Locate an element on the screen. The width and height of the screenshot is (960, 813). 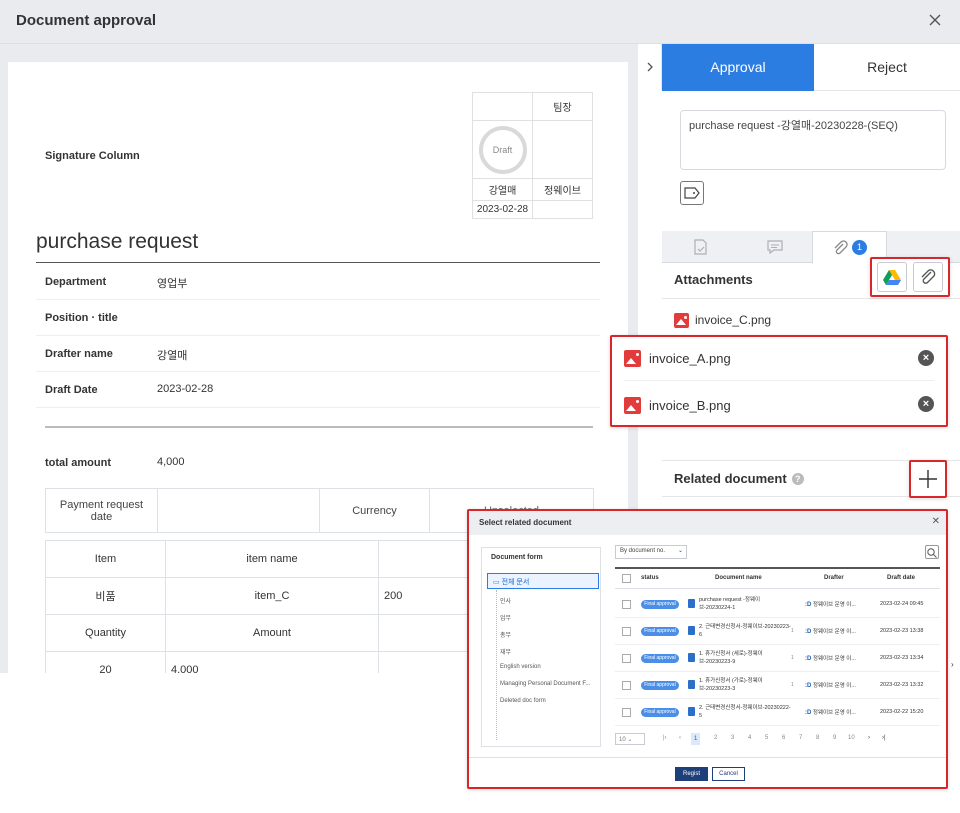
subtab-comments is located at coordinates (774, 247).